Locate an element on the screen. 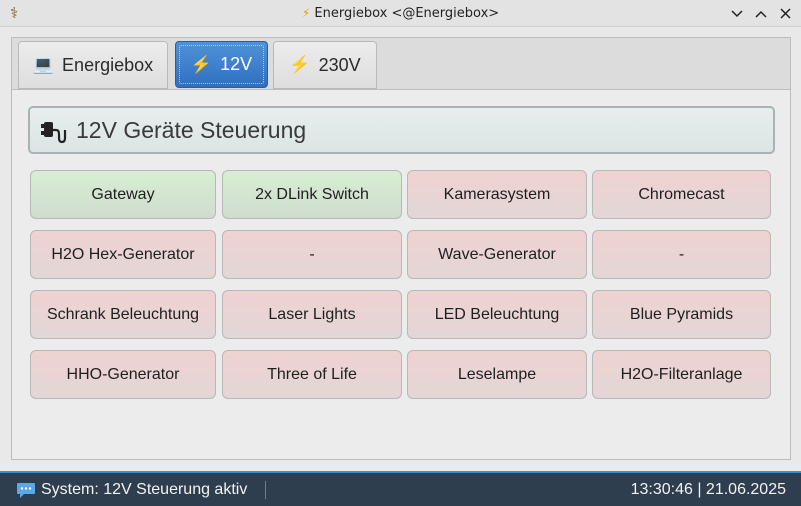 Image resolution: width=801 pixels, height=506 pixels. device-toggle-button: Gateway is located at coordinates (123, 194).